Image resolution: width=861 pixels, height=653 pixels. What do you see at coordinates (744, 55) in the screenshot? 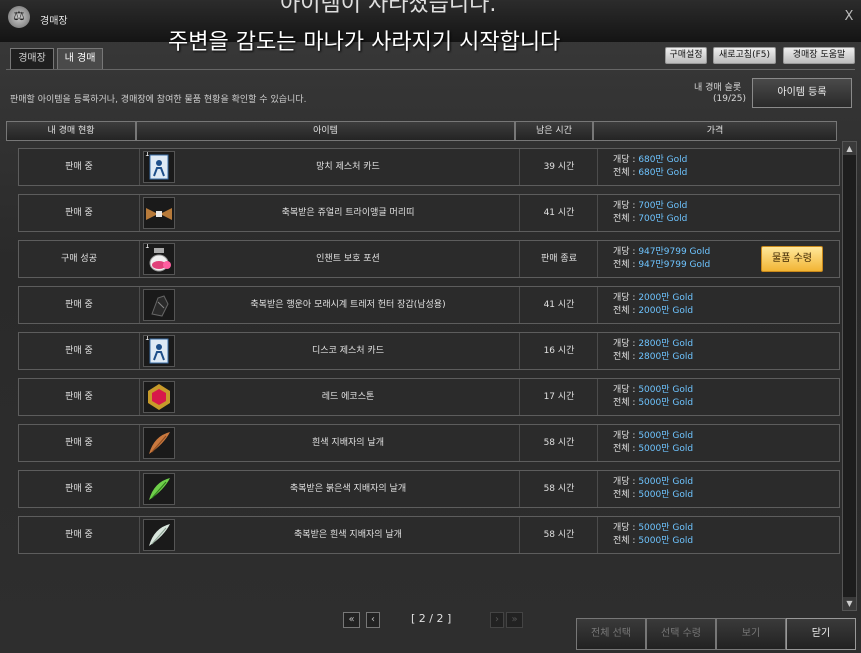
I see `refresh-button: 새로고침(F5)` at bounding box center [744, 55].